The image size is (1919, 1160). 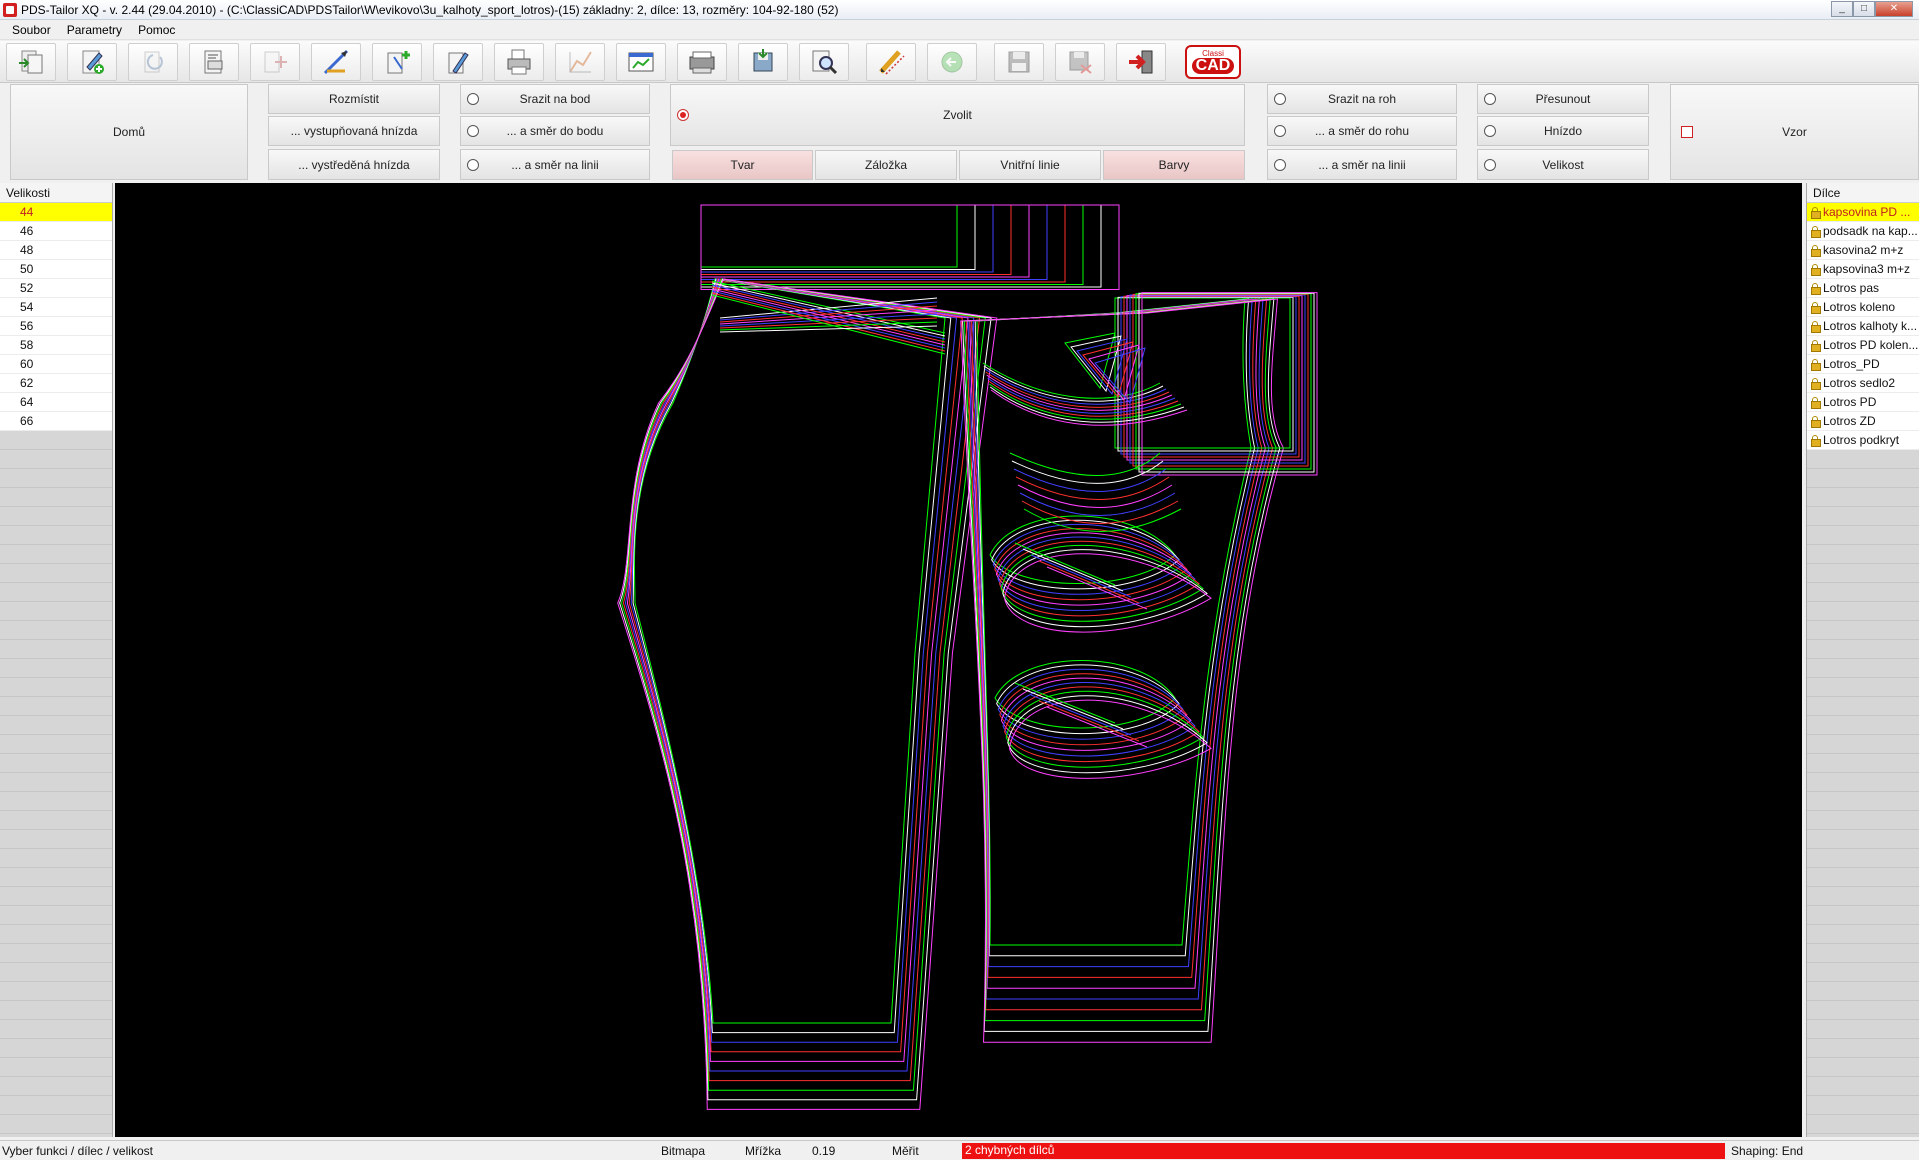 What do you see at coordinates (1794, 132) in the screenshot?
I see `vzor-option: Vzor` at bounding box center [1794, 132].